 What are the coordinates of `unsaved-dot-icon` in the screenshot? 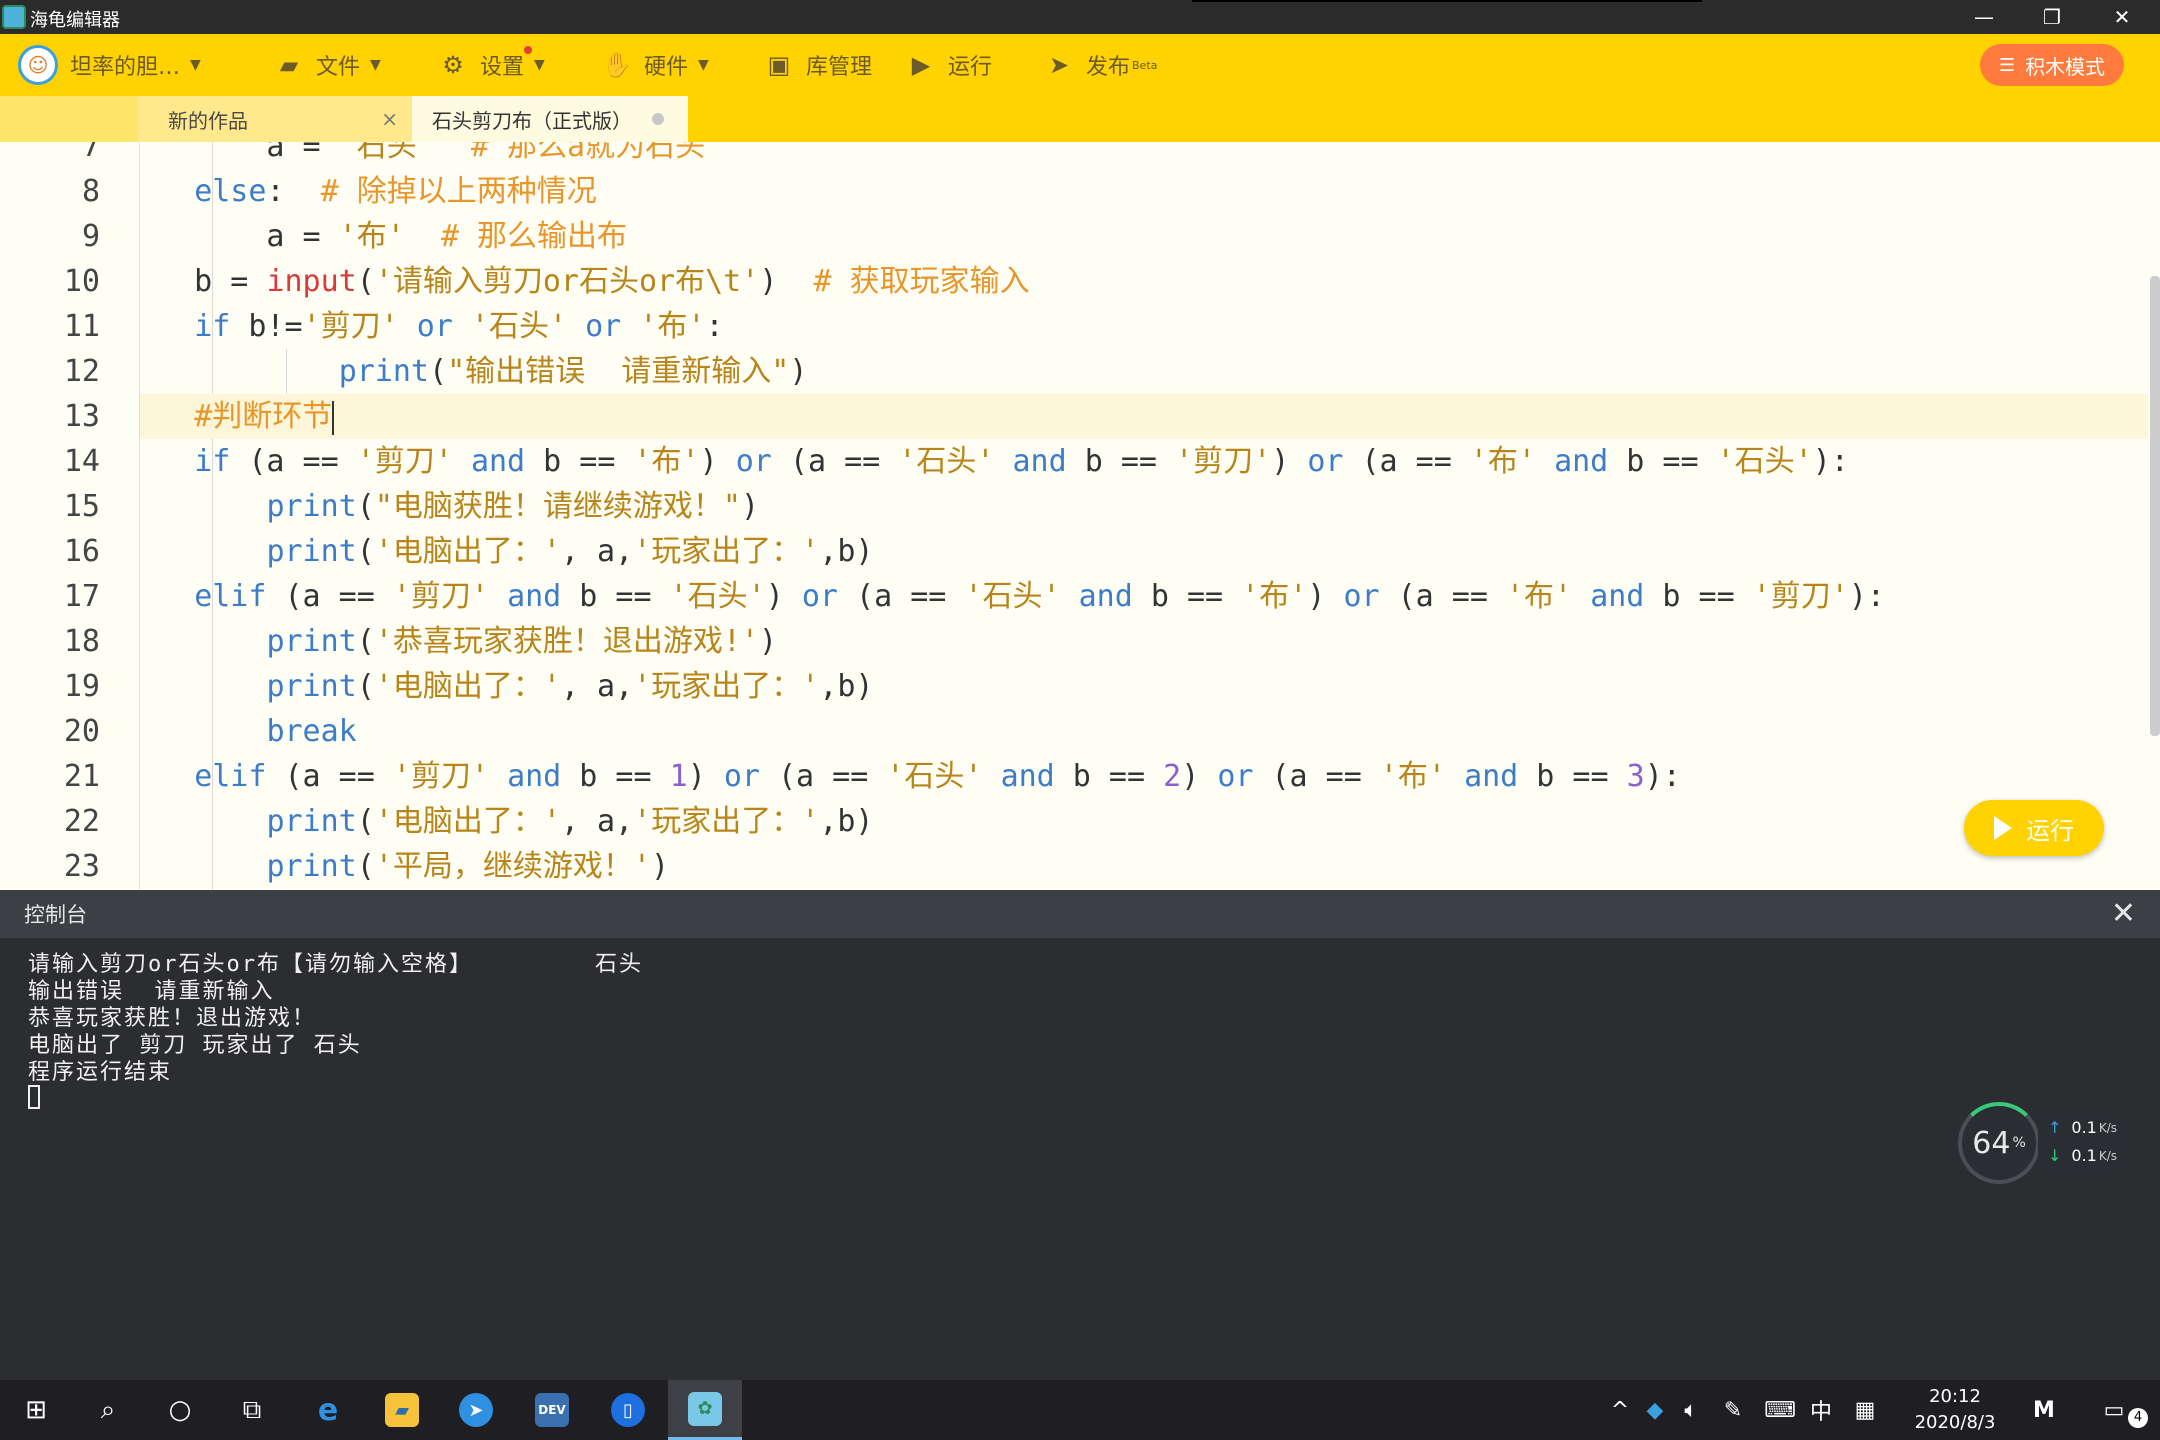 It's located at (658, 119).